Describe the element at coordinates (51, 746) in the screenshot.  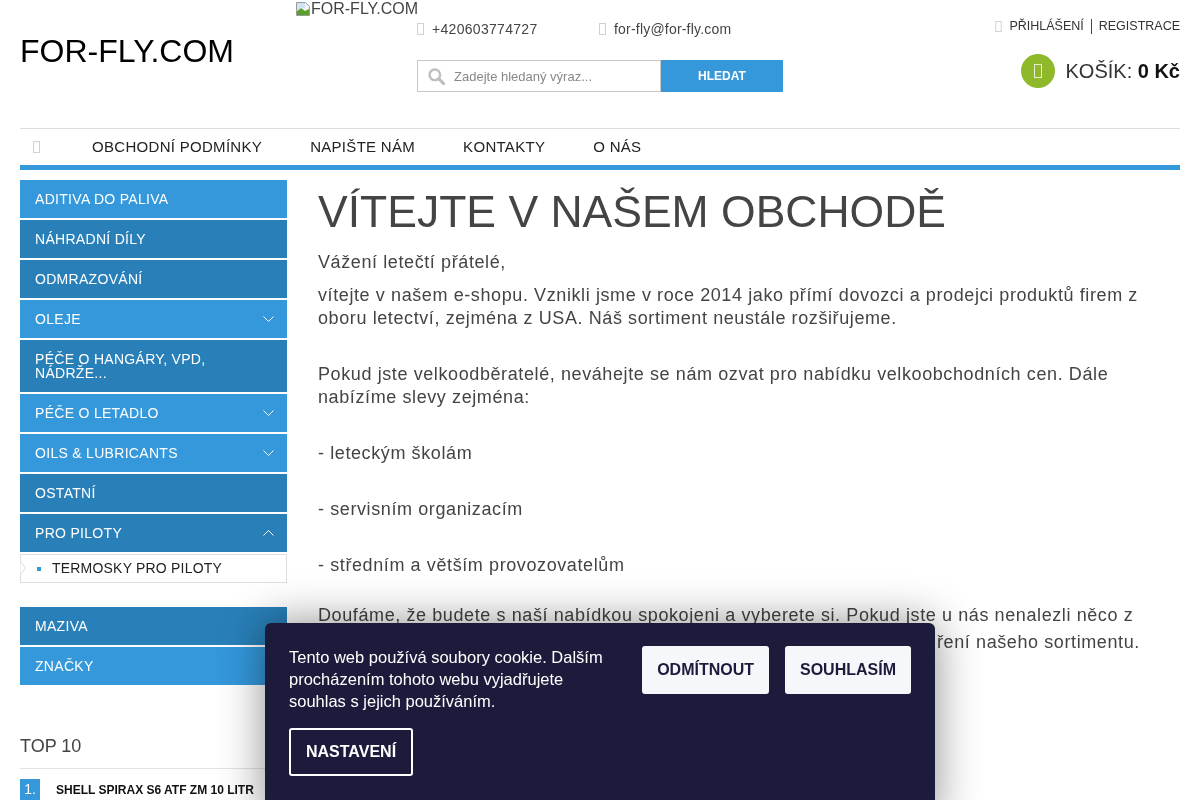
I see `section-heading: TOP 10` at that location.